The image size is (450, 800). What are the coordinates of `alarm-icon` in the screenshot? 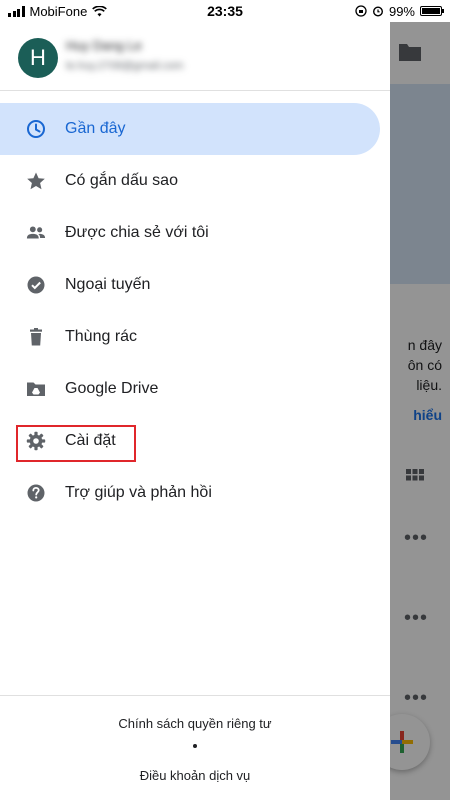 It's located at (377, 11).